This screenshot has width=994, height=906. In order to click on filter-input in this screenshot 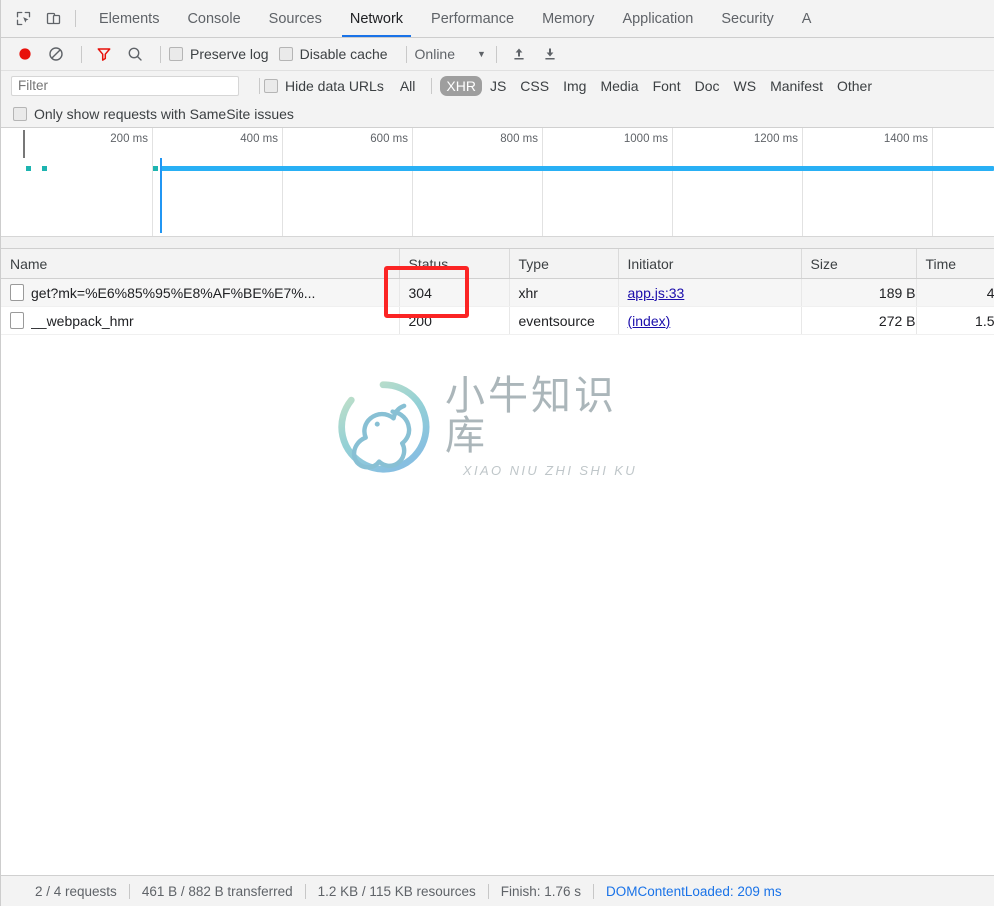, I will do `click(125, 86)`.